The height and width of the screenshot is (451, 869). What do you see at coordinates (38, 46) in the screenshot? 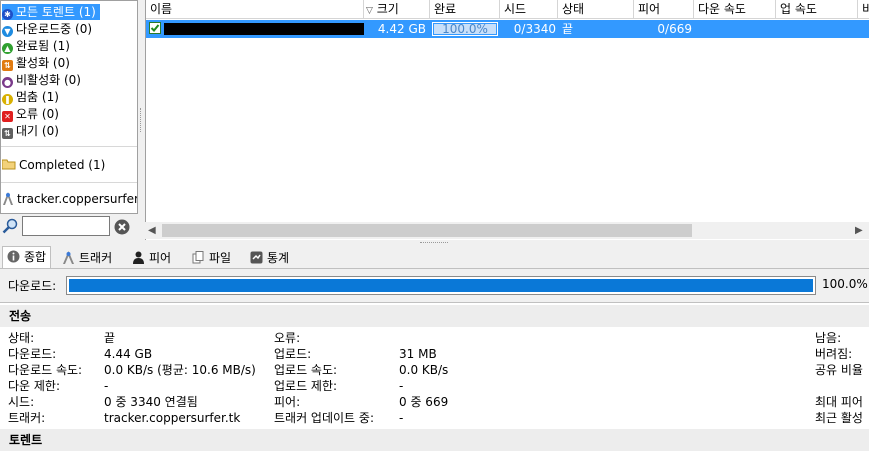
I see `category-completed: ▲ 완료됨 (1)` at bounding box center [38, 46].